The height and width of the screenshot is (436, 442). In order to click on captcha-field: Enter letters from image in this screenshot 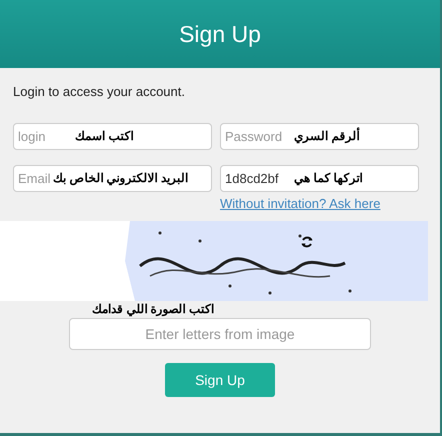, I will do `click(220, 334)`.